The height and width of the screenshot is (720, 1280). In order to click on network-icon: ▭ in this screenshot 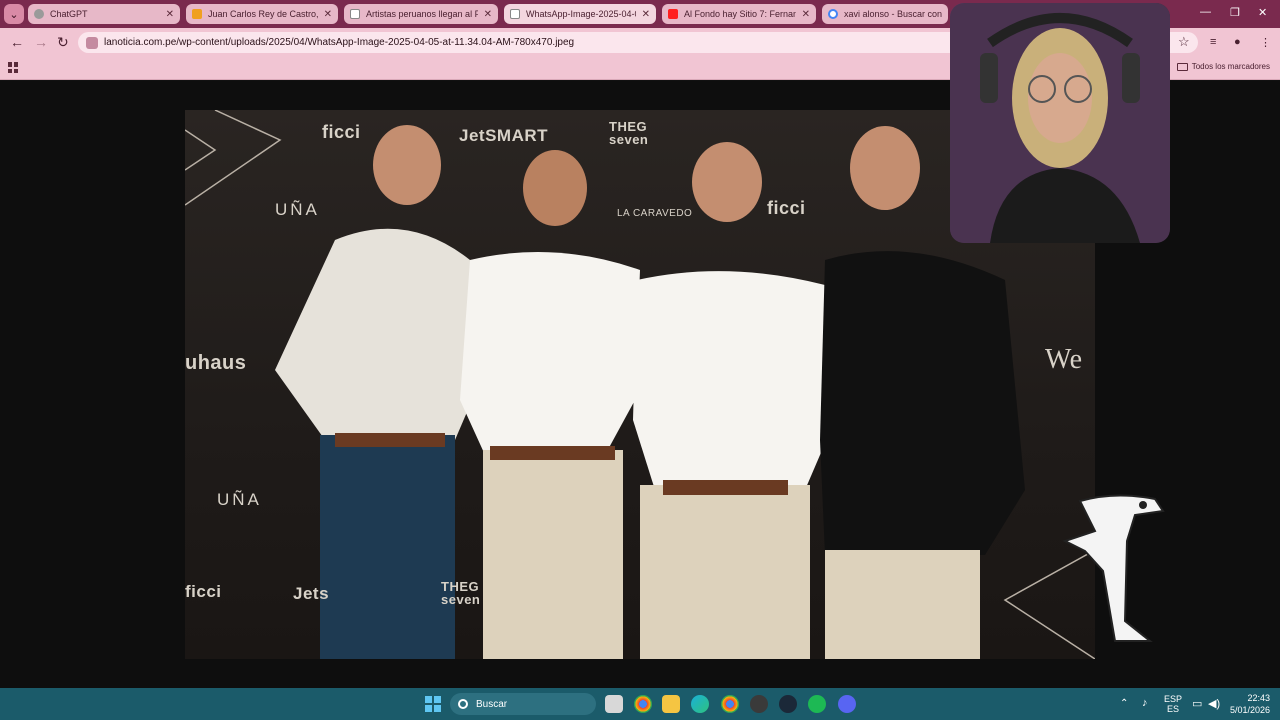, I will do `click(1197, 703)`.